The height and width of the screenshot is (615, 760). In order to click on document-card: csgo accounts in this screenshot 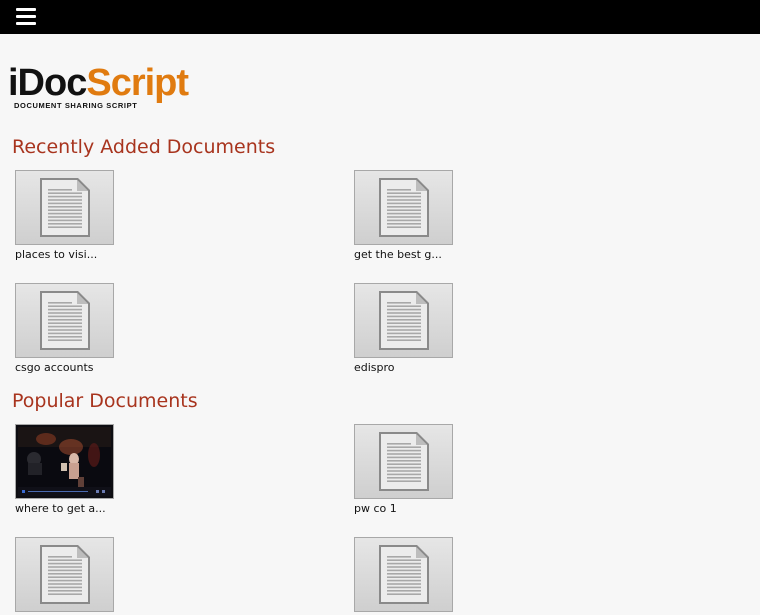, I will do `click(95, 328)`.